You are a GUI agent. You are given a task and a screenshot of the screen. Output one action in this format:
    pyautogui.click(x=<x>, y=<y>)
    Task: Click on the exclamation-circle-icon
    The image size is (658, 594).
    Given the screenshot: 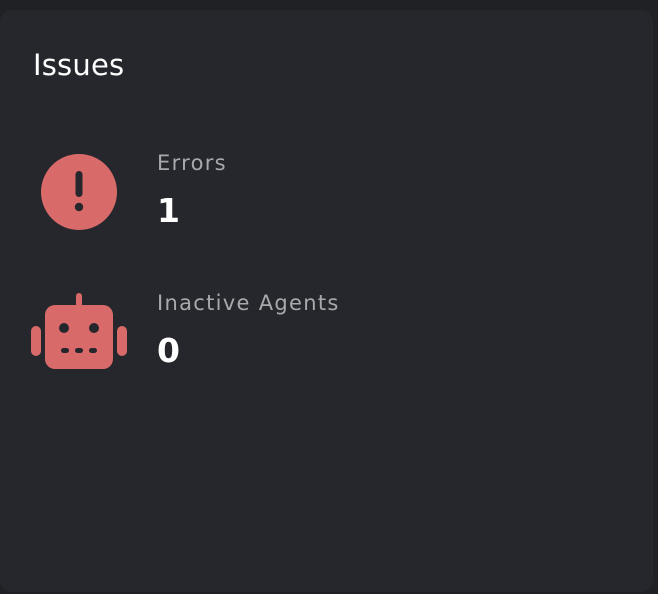 What is the action you would take?
    pyautogui.click(x=79, y=193)
    